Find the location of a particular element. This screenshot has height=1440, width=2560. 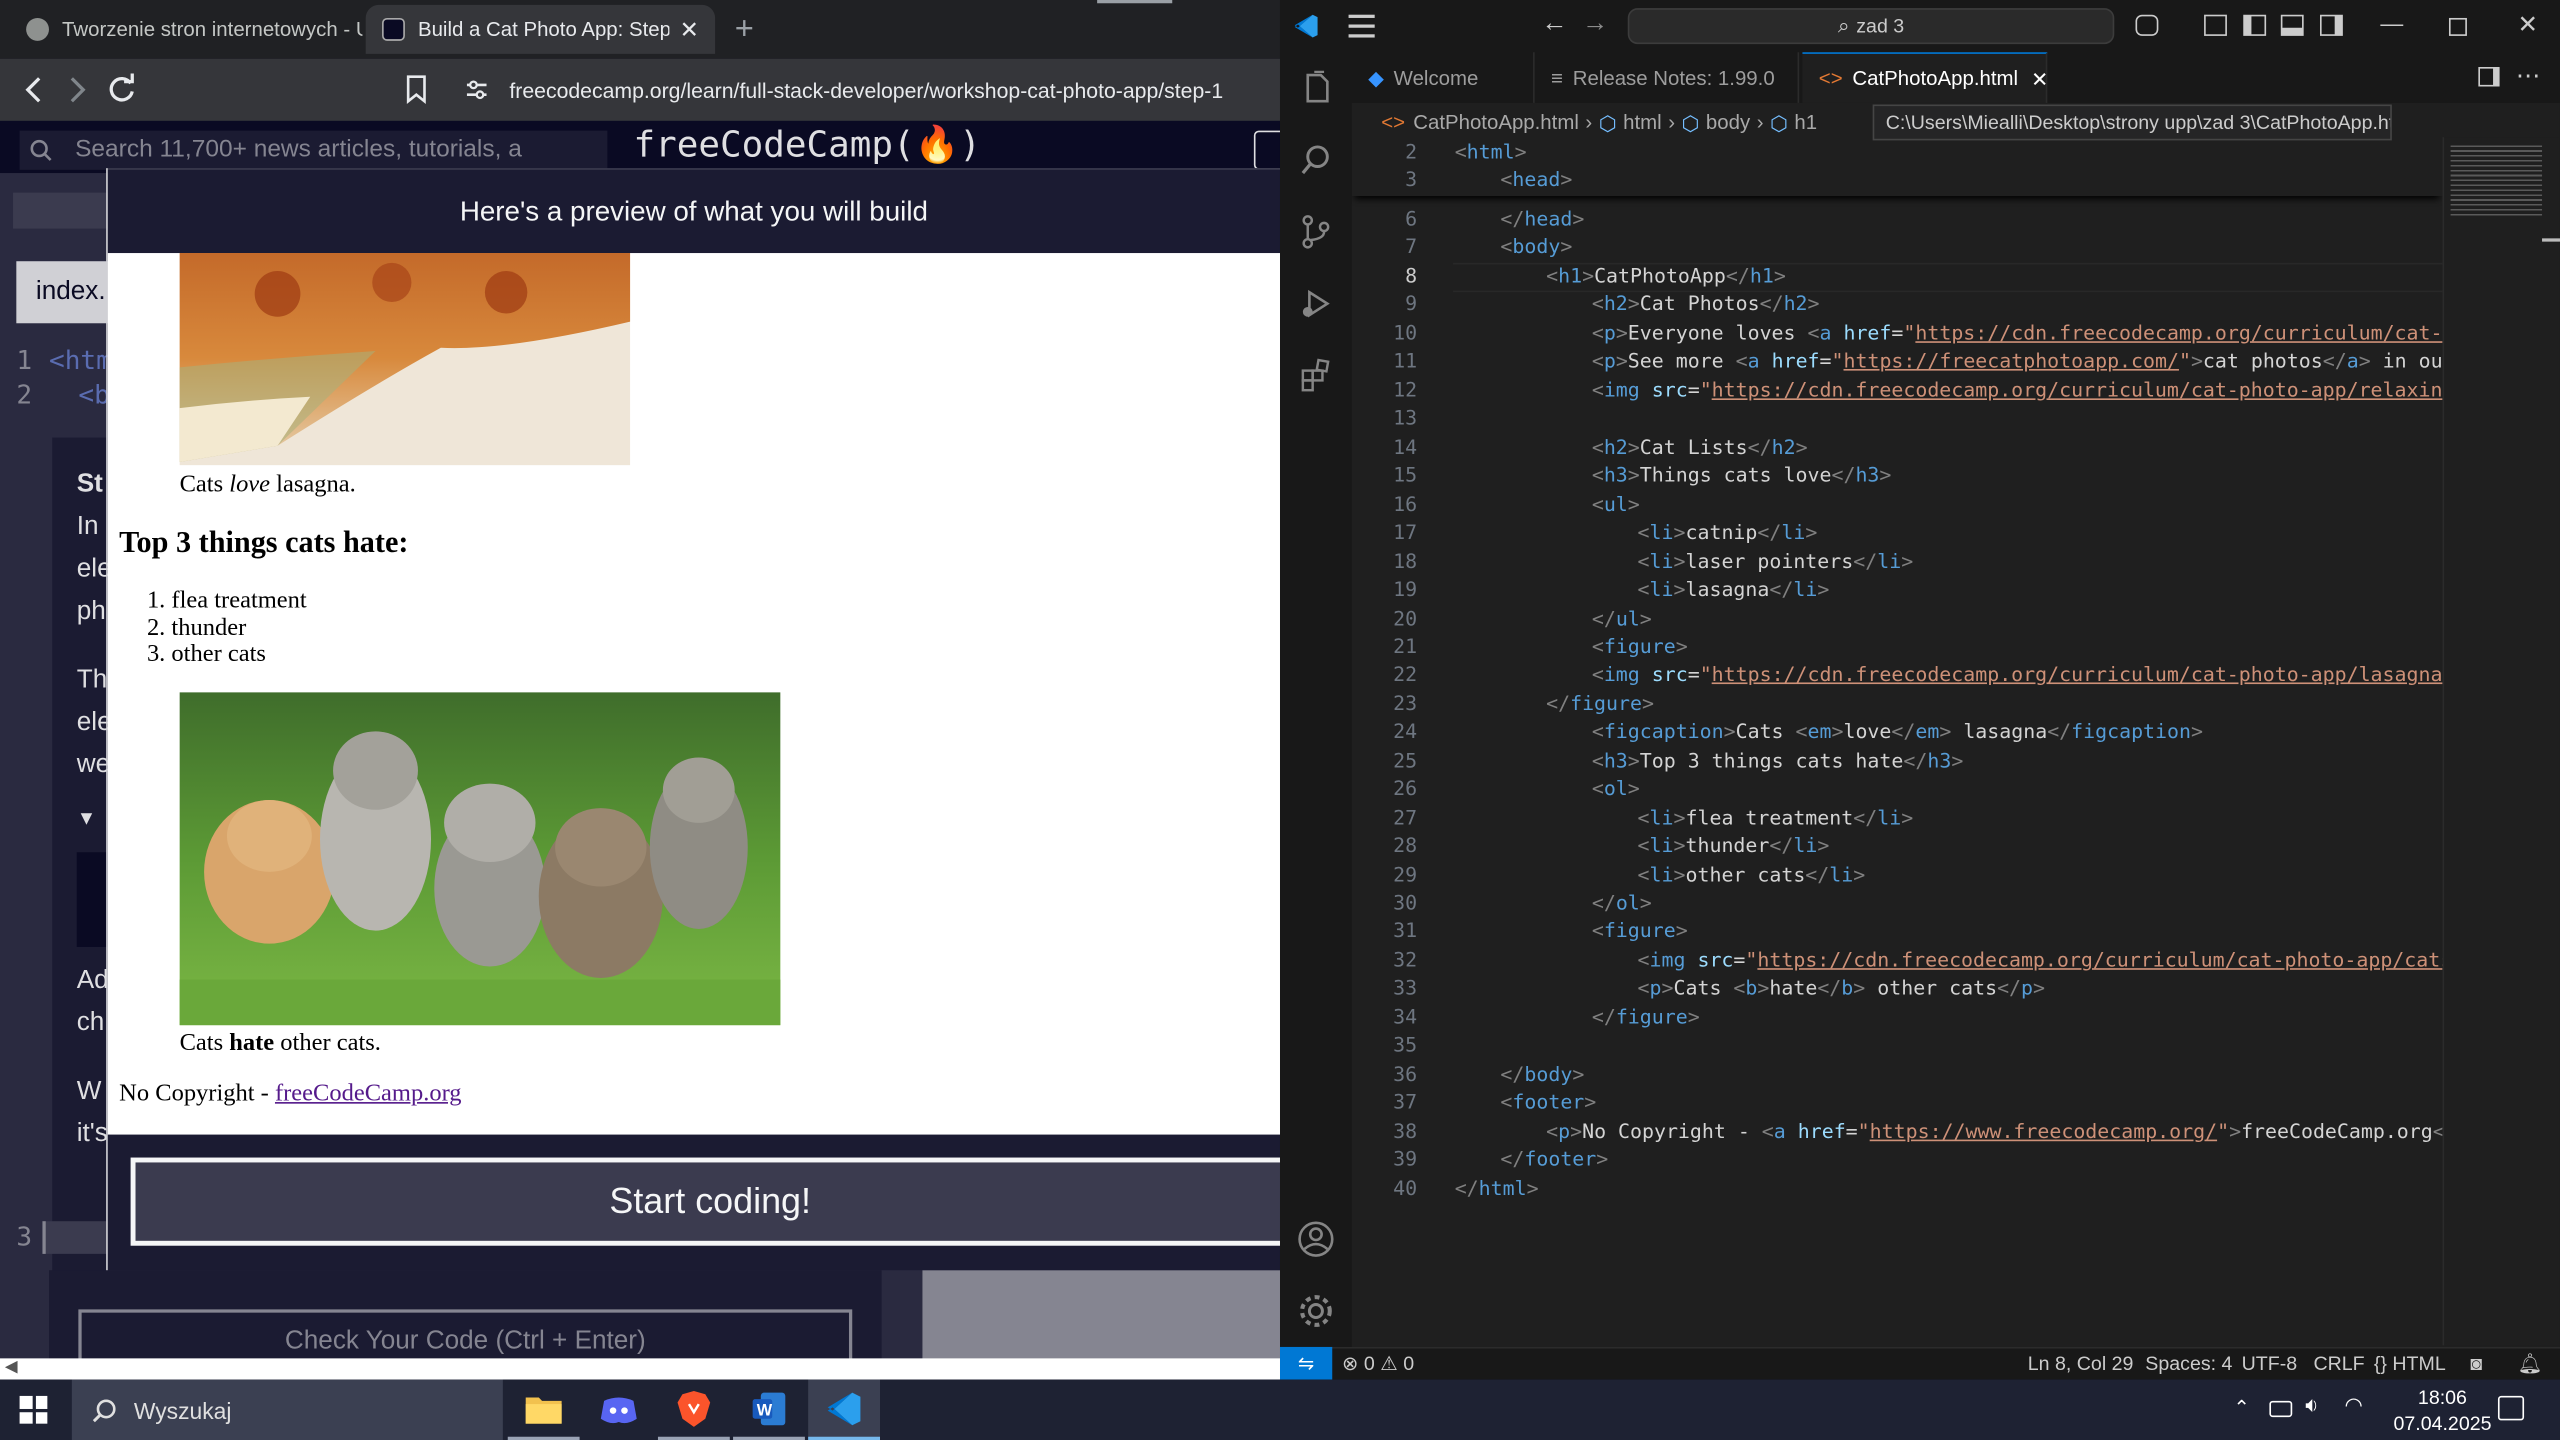

minimize-icon: — is located at coordinates (2391, 23).